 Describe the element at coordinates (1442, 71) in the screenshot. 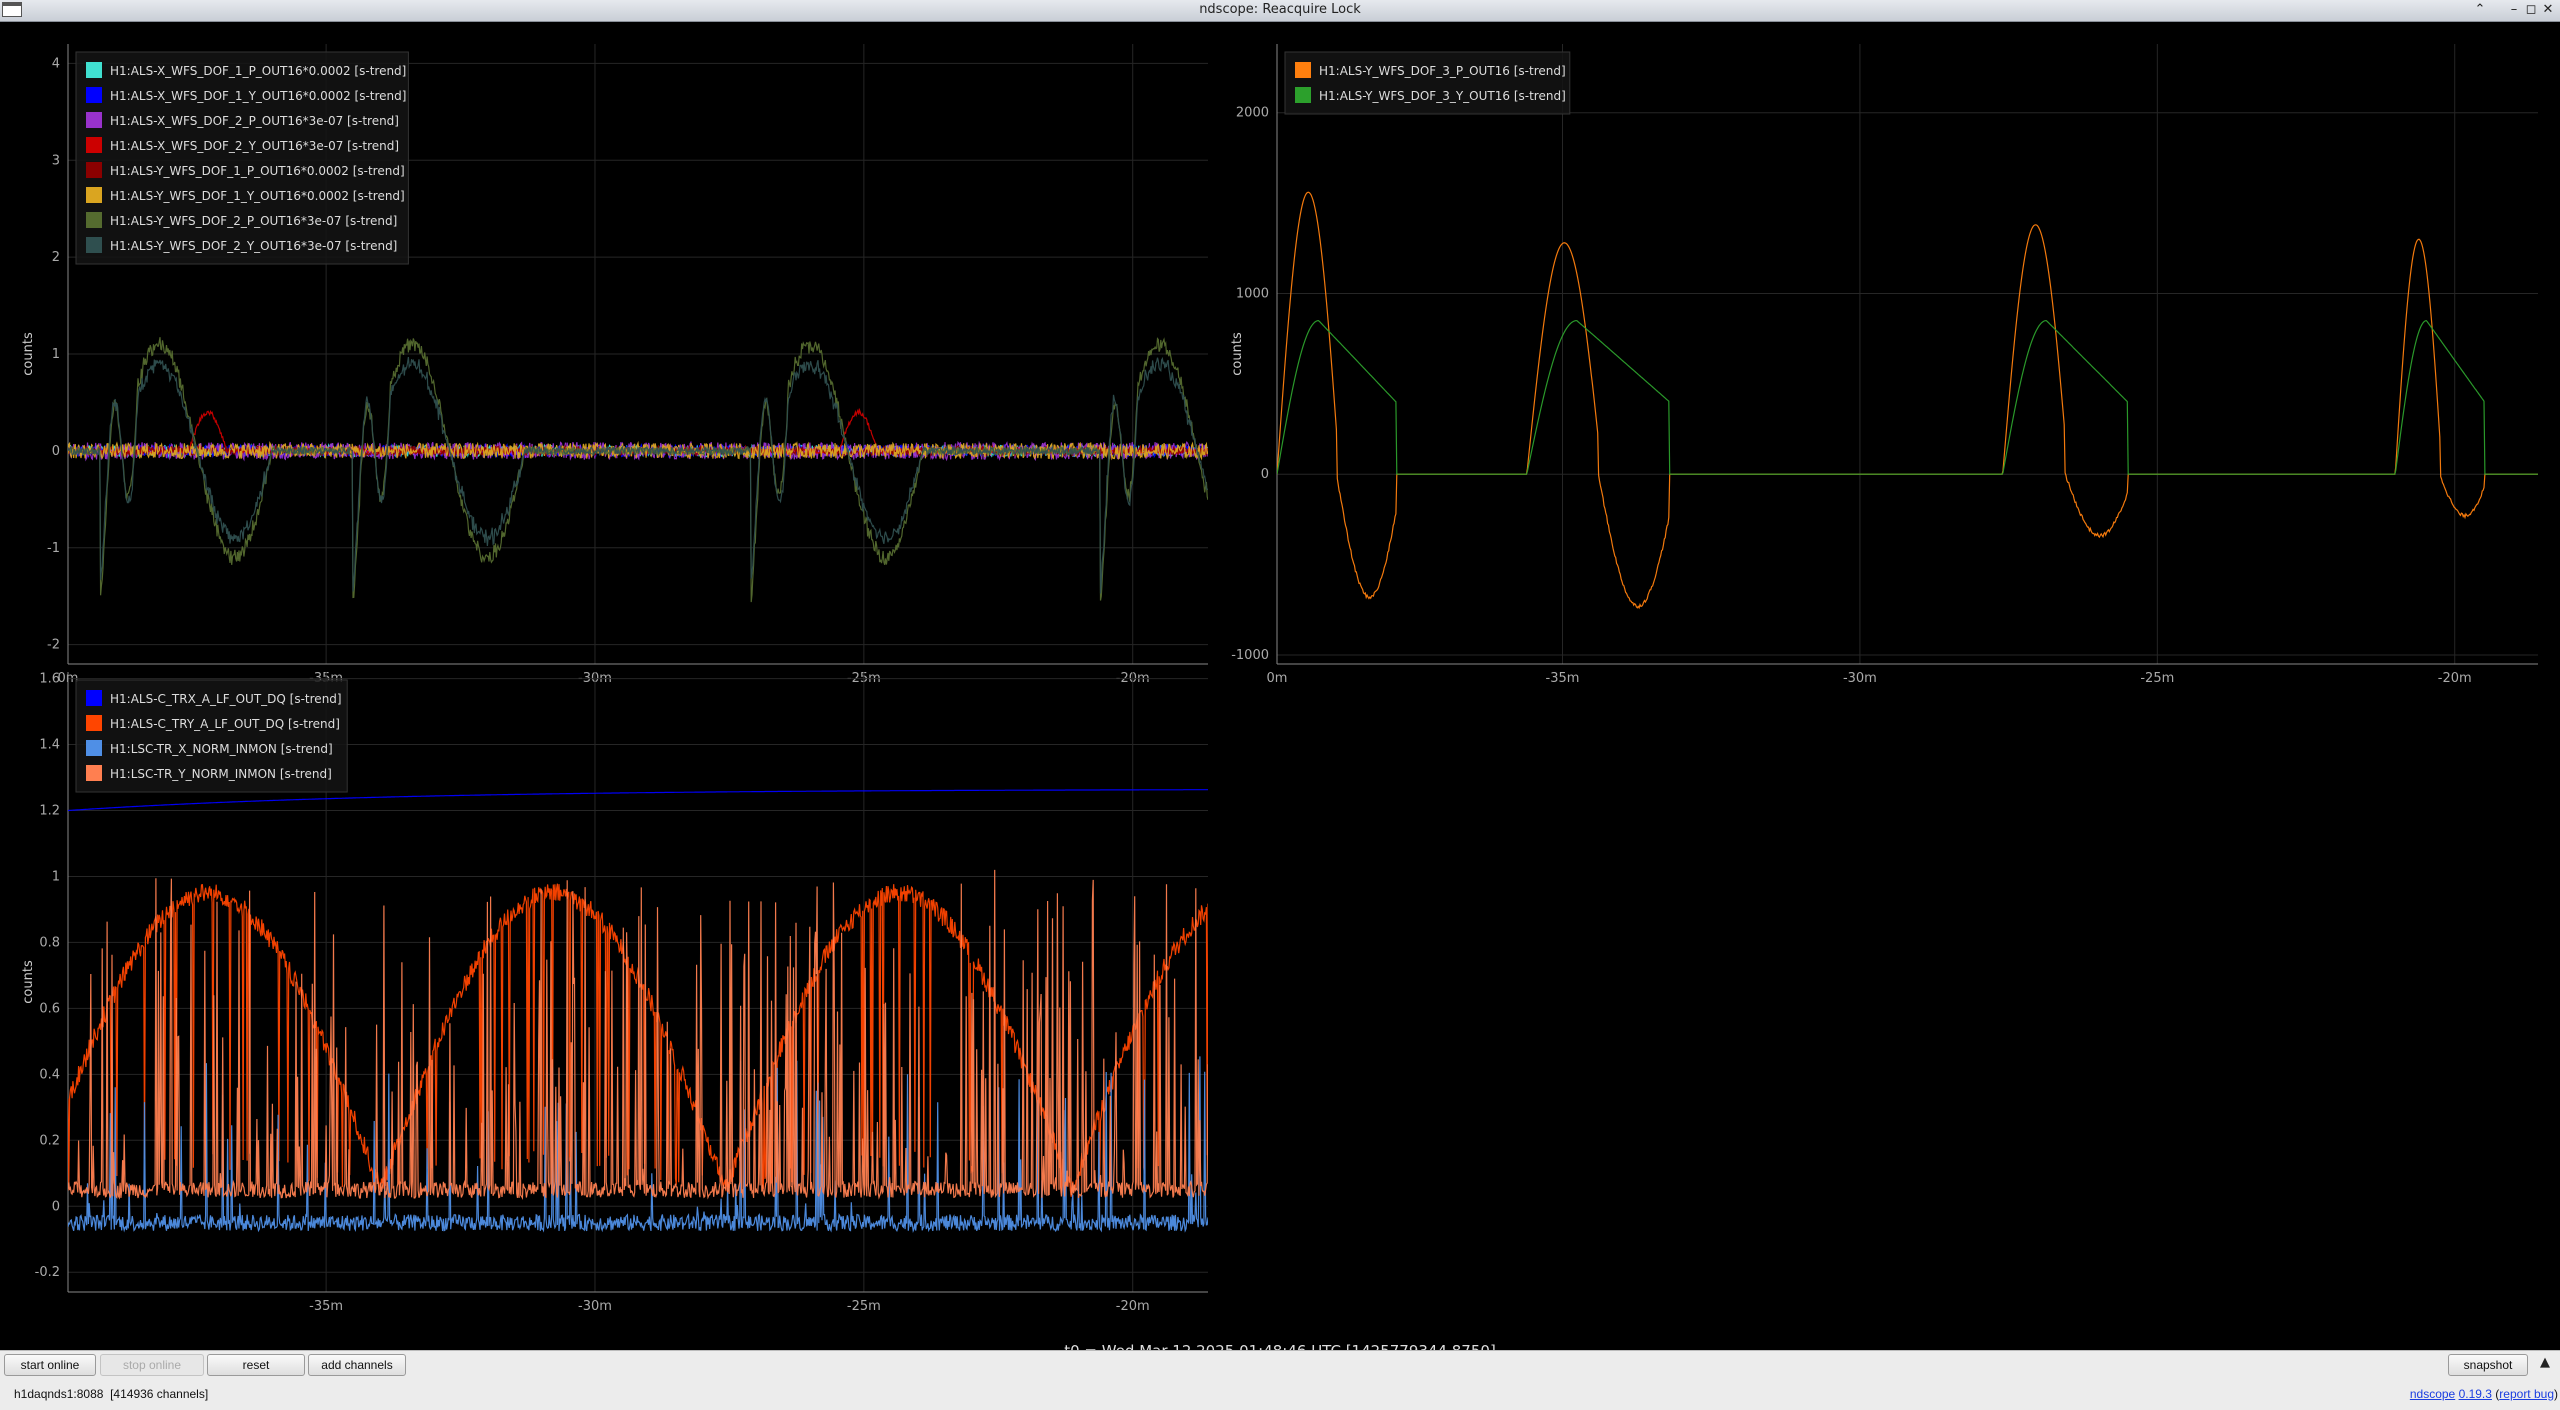

I see `legend-entry: H1:ALS-Y_WFS_DOF_3_P_OUT16 [s-trend]` at that location.